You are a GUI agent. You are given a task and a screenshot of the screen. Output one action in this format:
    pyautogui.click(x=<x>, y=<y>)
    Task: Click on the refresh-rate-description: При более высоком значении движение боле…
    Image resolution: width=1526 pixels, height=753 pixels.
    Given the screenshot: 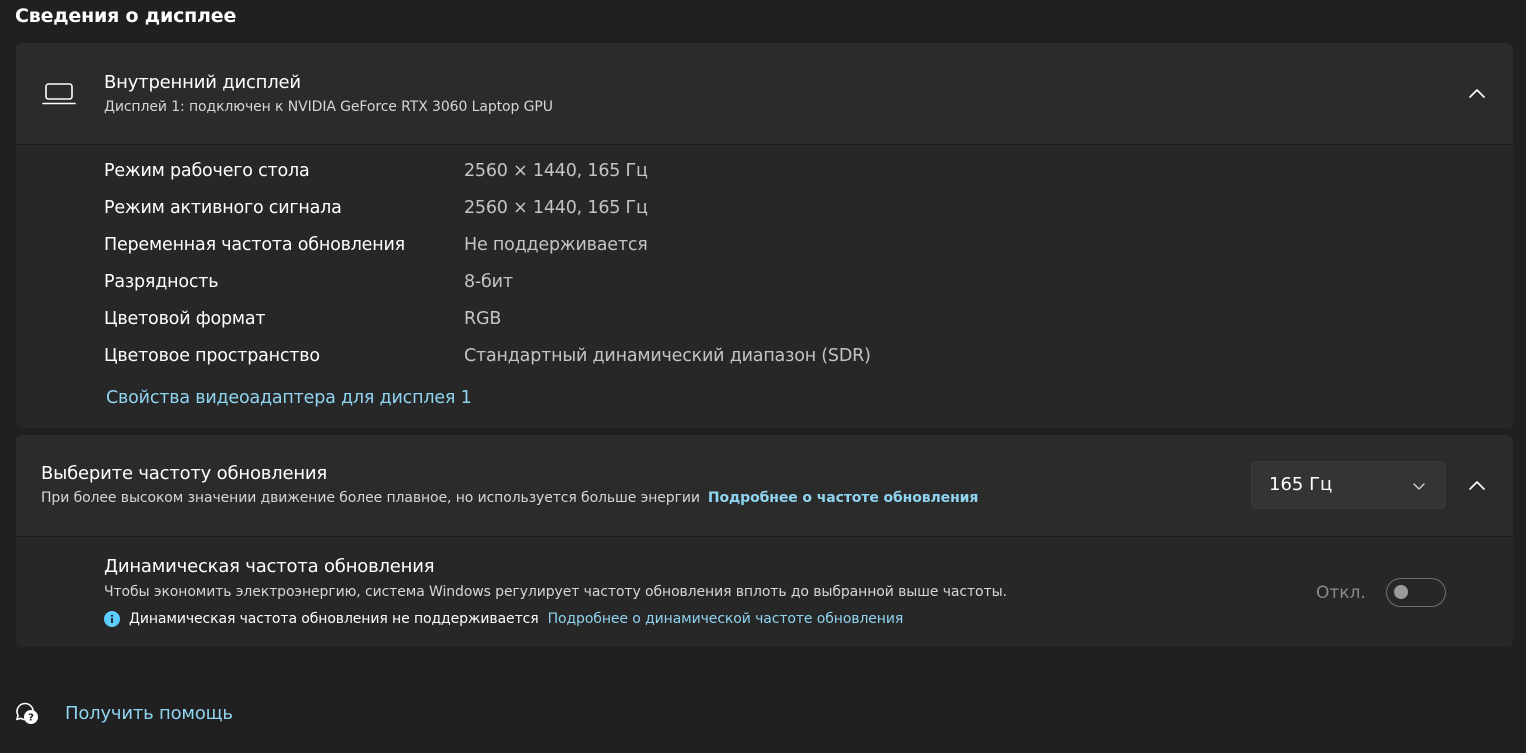 What is the action you would take?
    pyautogui.click(x=509, y=498)
    